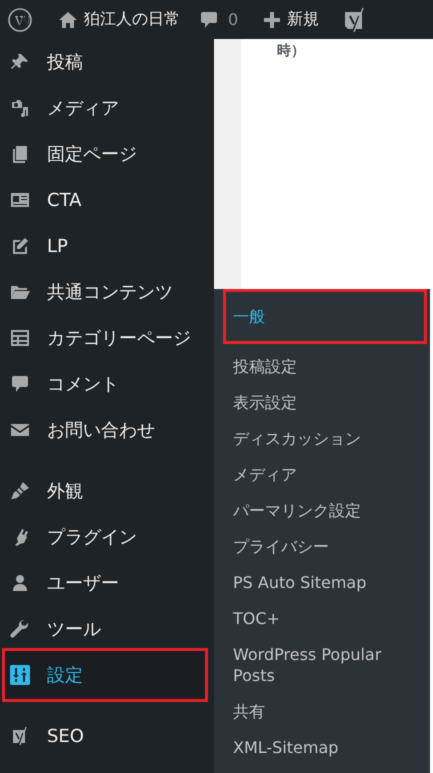  I want to click on menu-item: SEO, so click(107, 736).